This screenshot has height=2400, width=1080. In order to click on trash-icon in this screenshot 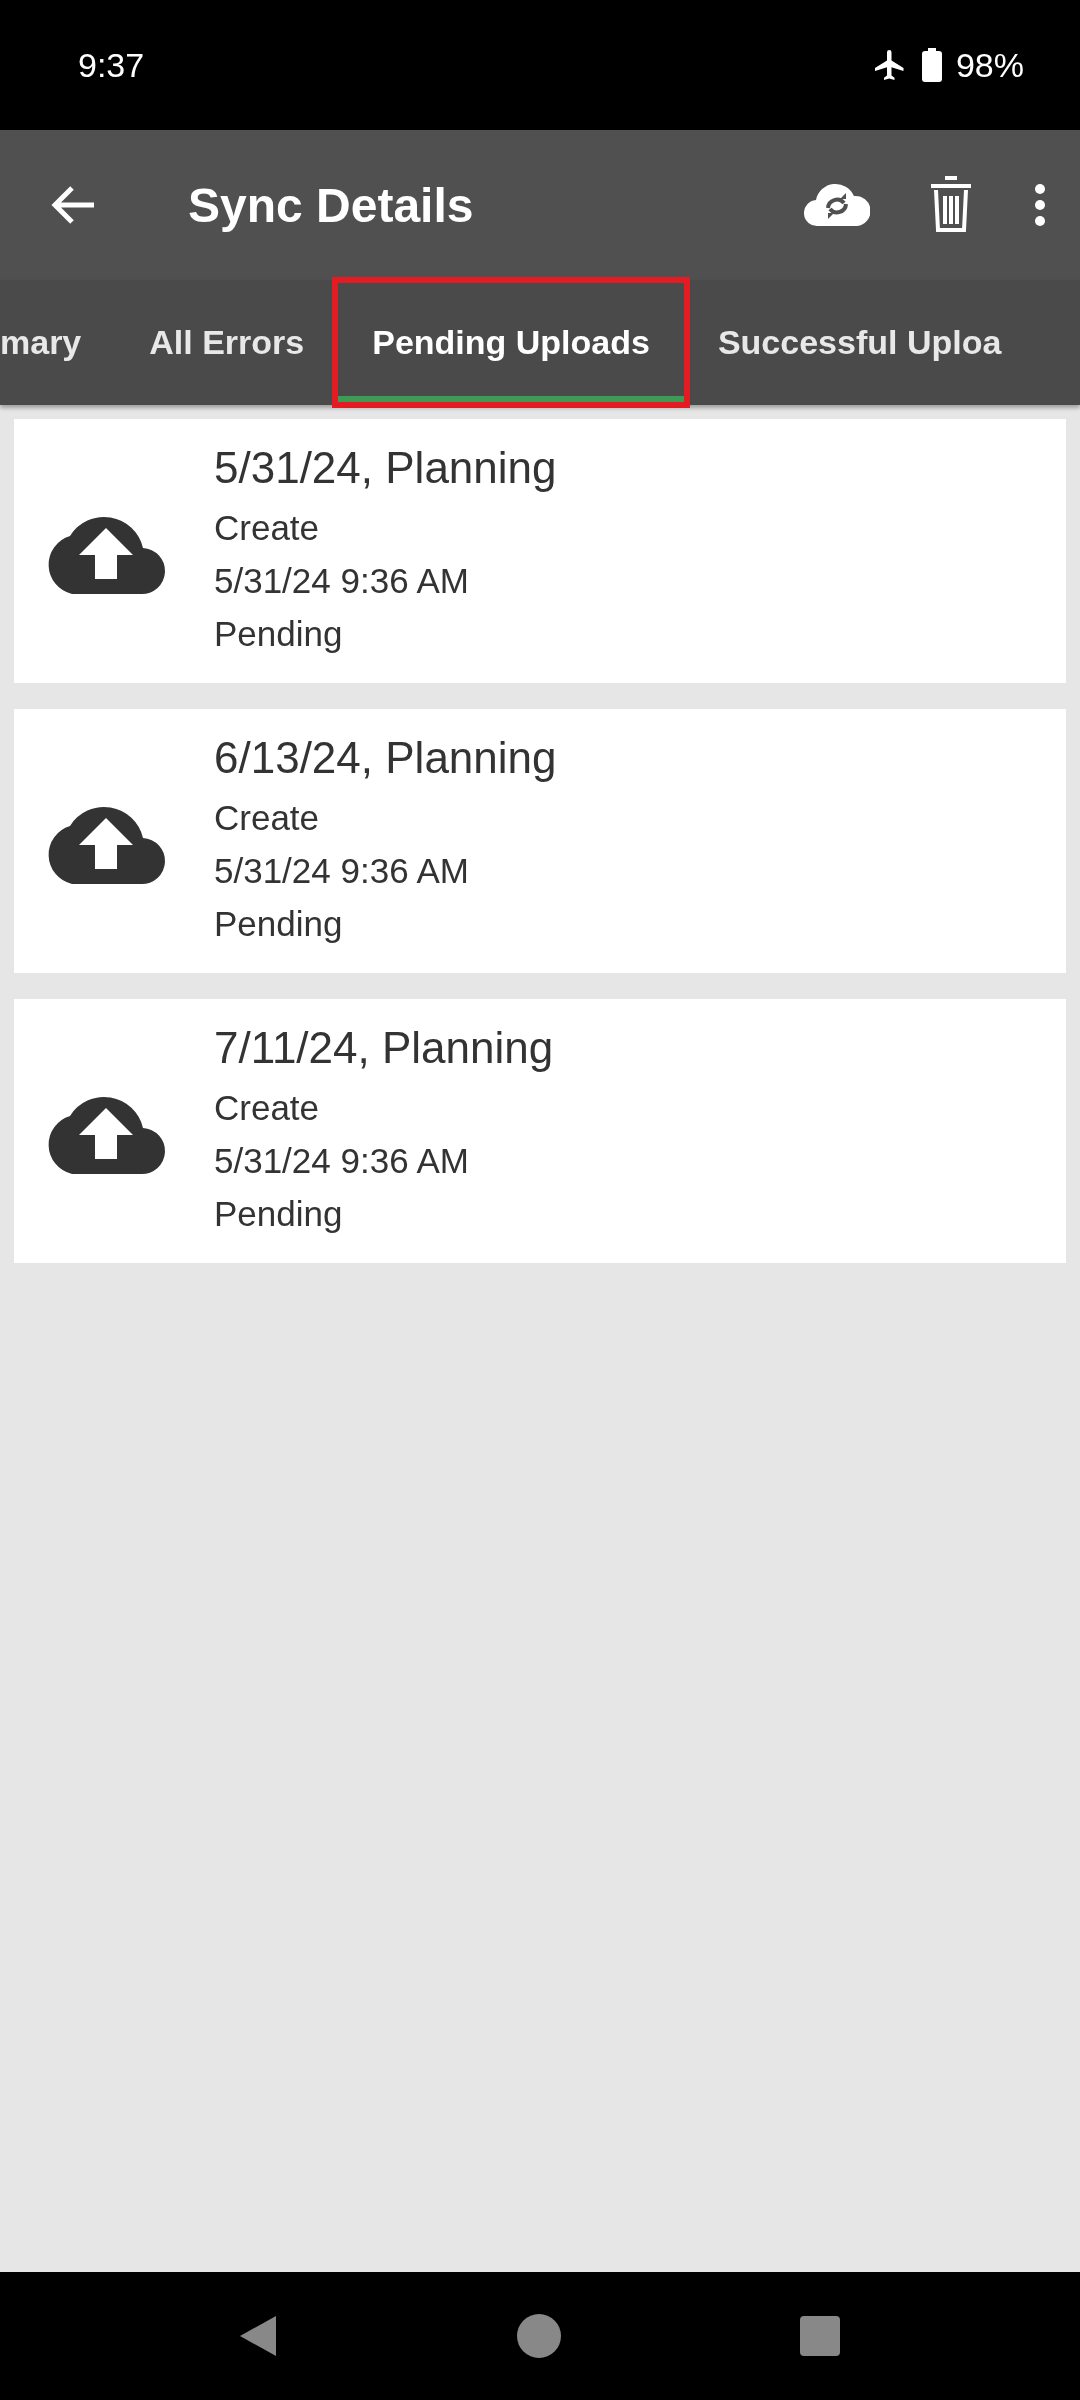, I will do `click(951, 205)`.